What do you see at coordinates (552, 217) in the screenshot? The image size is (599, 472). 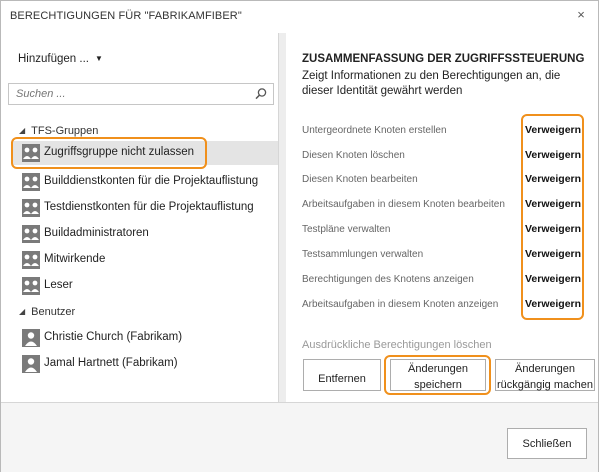 I see `permission-values-highlight` at bounding box center [552, 217].